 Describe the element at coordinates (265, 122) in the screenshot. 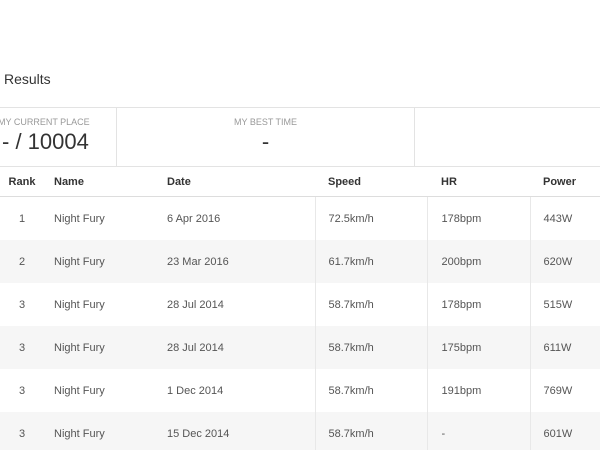

I see `best-time-label: MY BEST TIME` at that location.